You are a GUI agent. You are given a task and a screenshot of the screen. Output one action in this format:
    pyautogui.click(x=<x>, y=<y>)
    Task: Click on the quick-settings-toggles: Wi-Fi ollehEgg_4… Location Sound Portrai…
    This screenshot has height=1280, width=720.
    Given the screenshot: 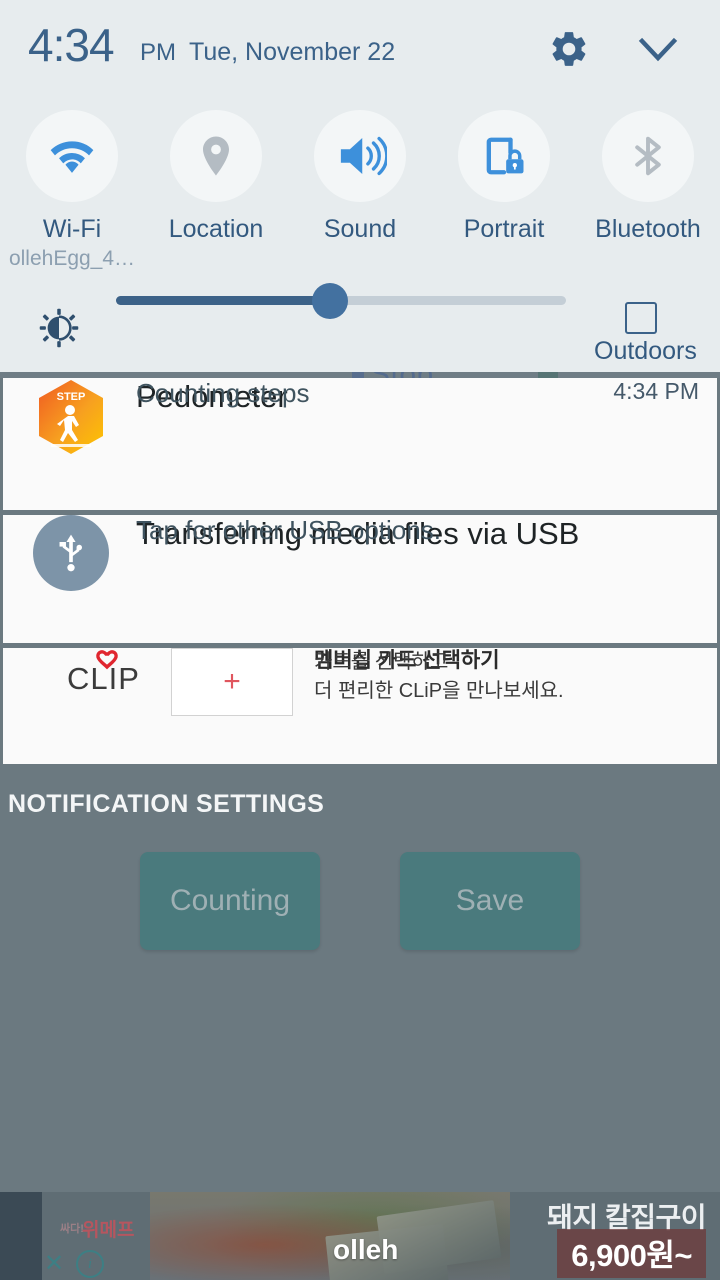 What is the action you would take?
    pyautogui.click(x=360, y=189)
    